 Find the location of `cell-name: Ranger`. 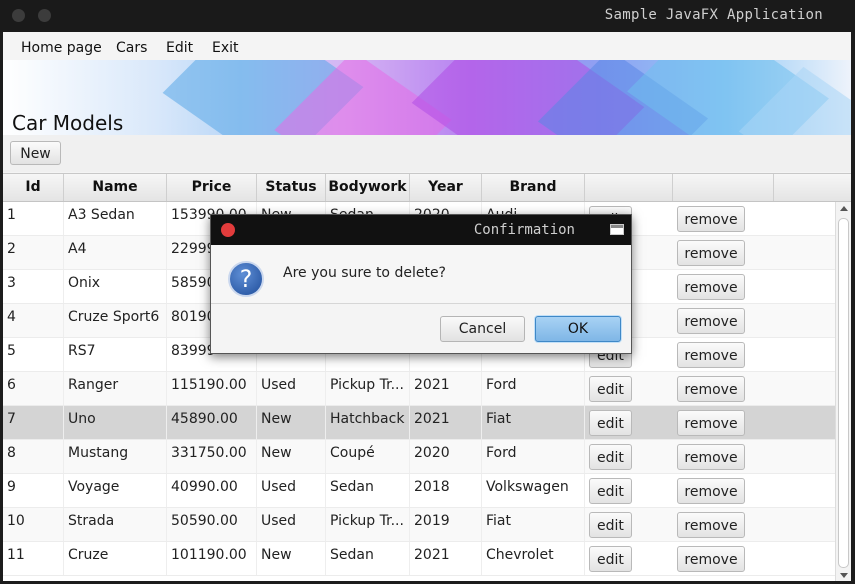

cell-name: Ranger is located at coordinates (115, 388).